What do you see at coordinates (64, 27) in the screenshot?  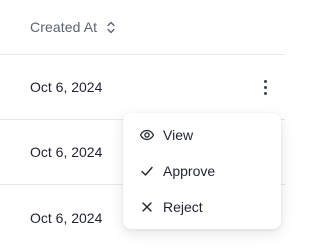 I see `column-header-created-at: Created At` at bounding box center [64, 27].